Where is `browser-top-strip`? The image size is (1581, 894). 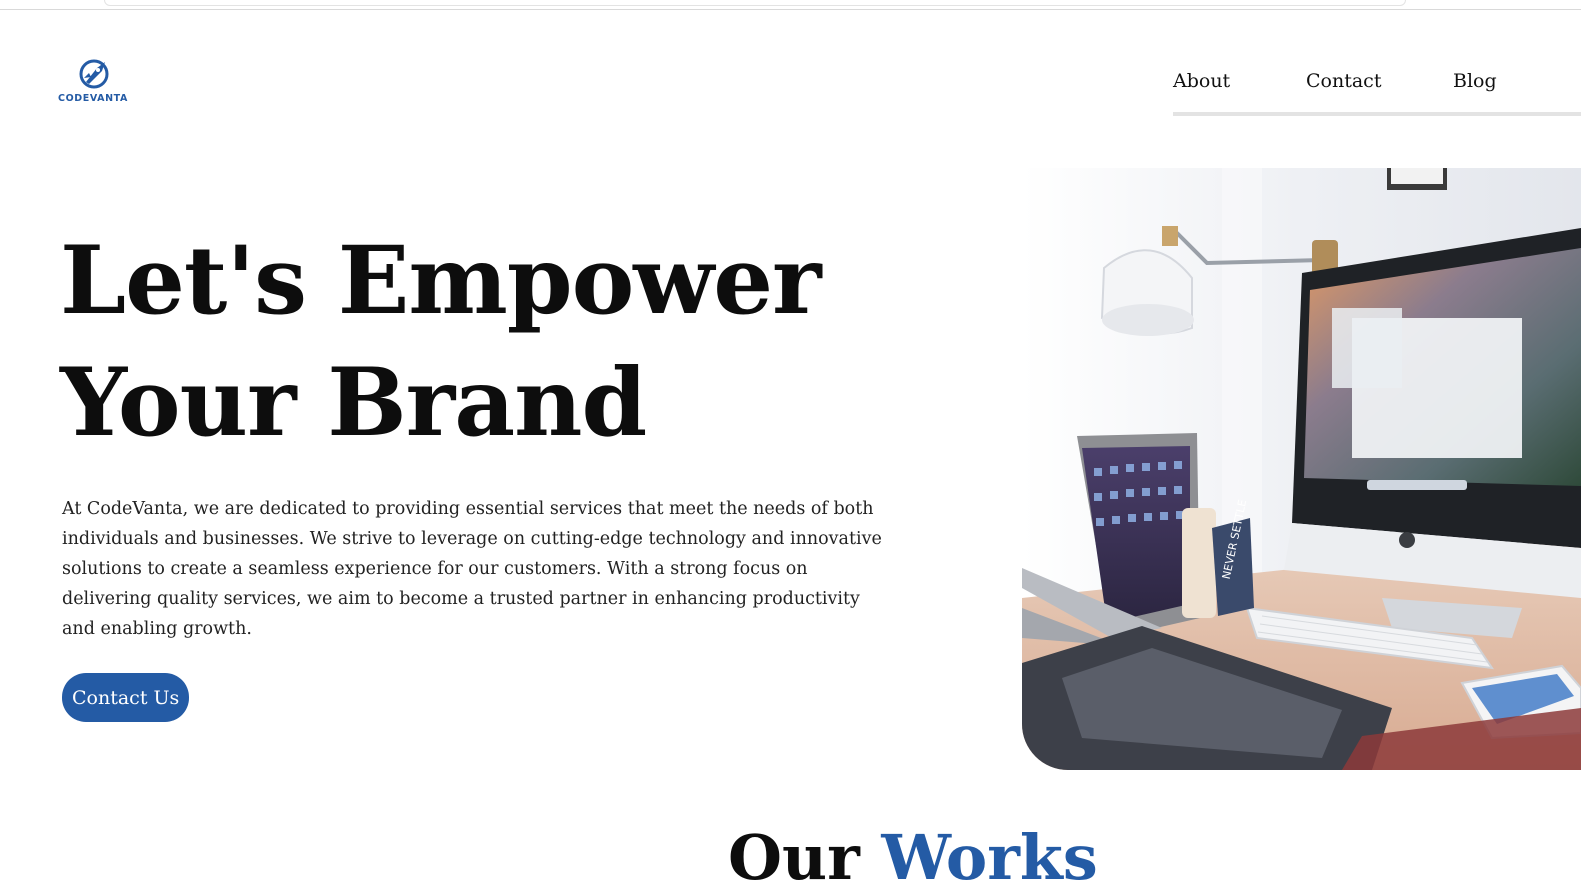 browser-top-strip is located at coordinates (790, 5).